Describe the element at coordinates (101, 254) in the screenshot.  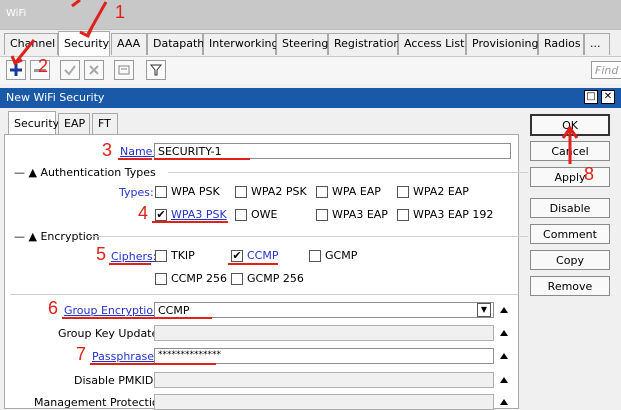
I see `annotation-number-5: 5` at that location.